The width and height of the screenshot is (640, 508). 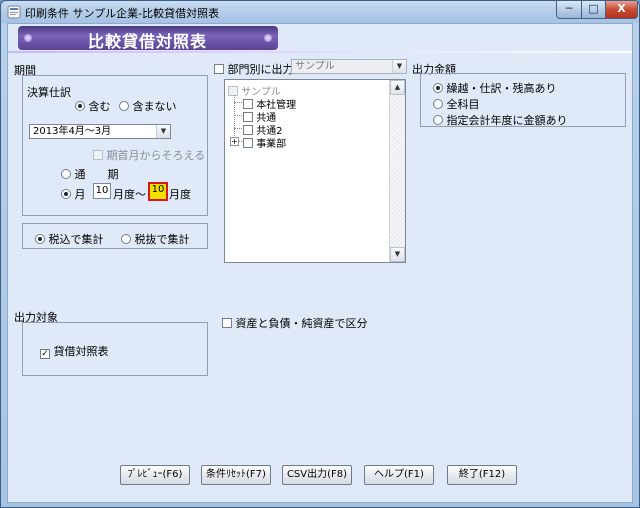 What do you see at coordinates (349, 66) in the screenshot?
I see `department-select: サンプル ▼` at bounding box center [349, 66].